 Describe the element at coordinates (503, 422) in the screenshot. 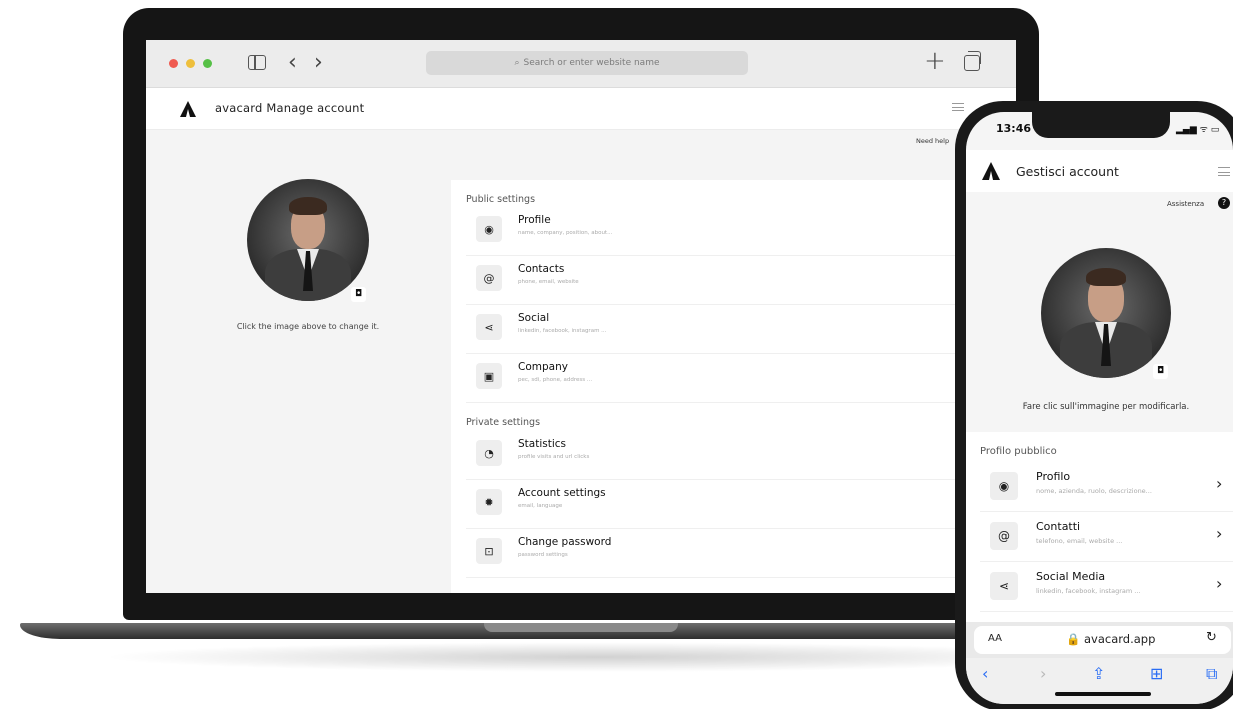

I see `private-settings-heading: Private settings` at that location.